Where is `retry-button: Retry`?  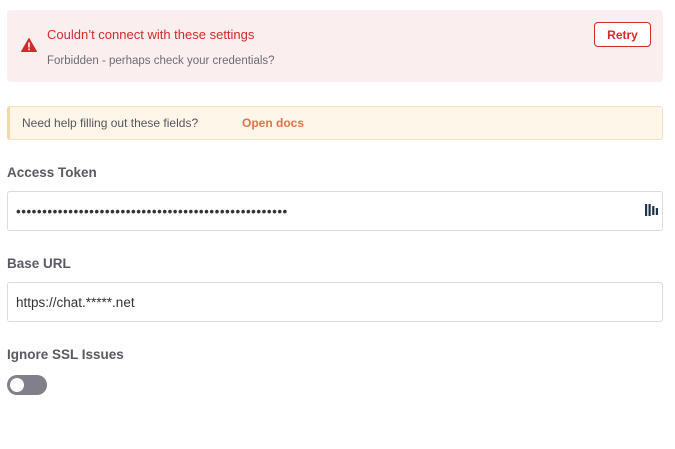
retry-button: Retry is located at coordinates (622, 34).